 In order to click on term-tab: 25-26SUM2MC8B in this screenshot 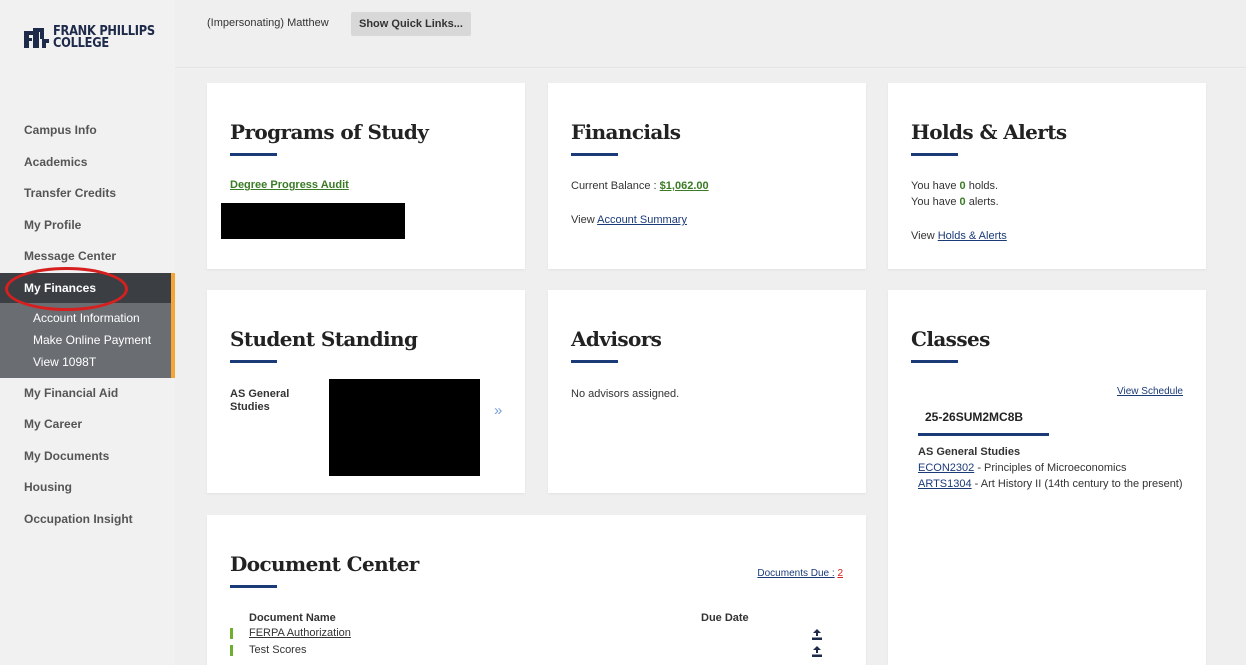, I will do `click(983, 420)`.